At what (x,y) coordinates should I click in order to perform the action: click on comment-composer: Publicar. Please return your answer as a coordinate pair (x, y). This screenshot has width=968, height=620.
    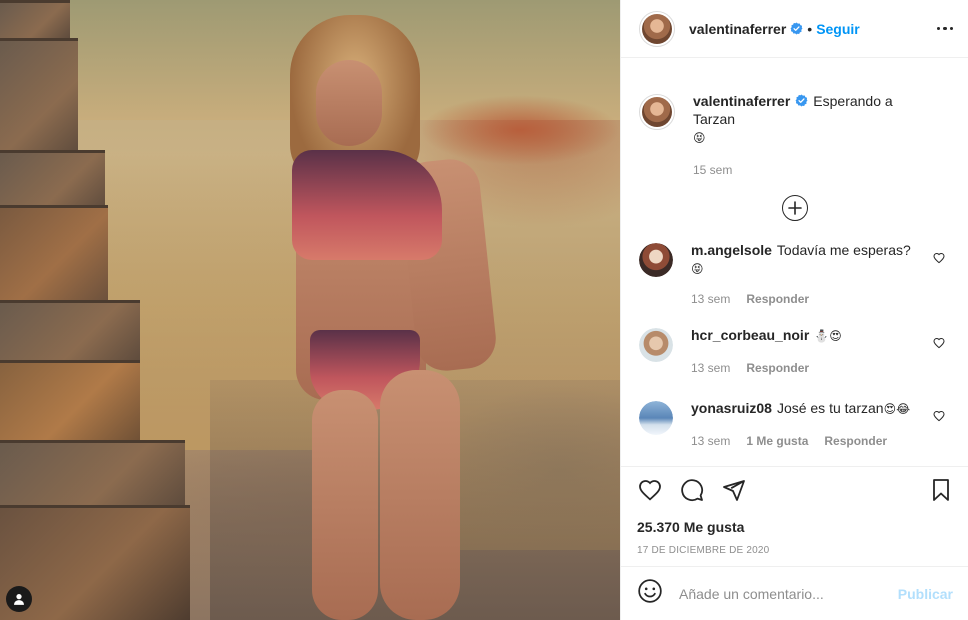
    Looking at the image, I should click on (794, 593).